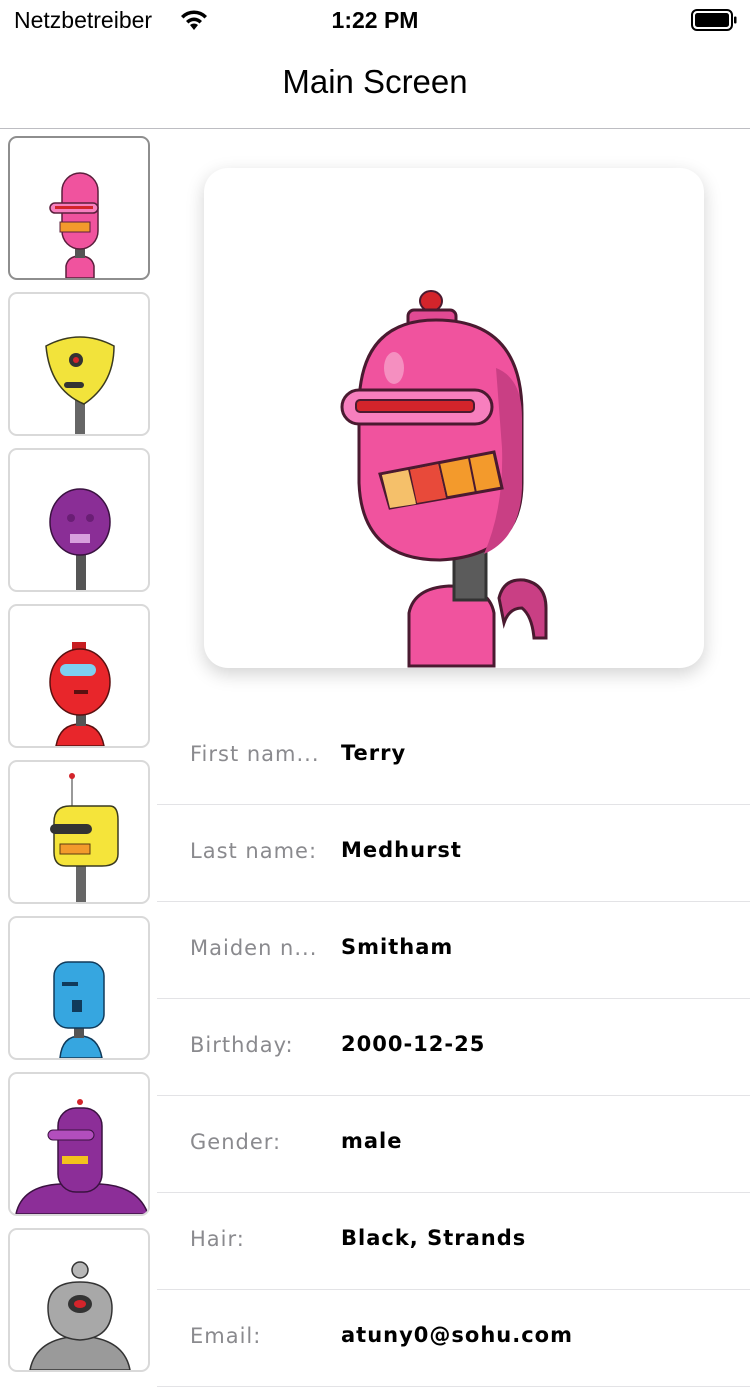  I want to click on detail-row-hair: Hair: Black, Strands, so click(453, 1241).